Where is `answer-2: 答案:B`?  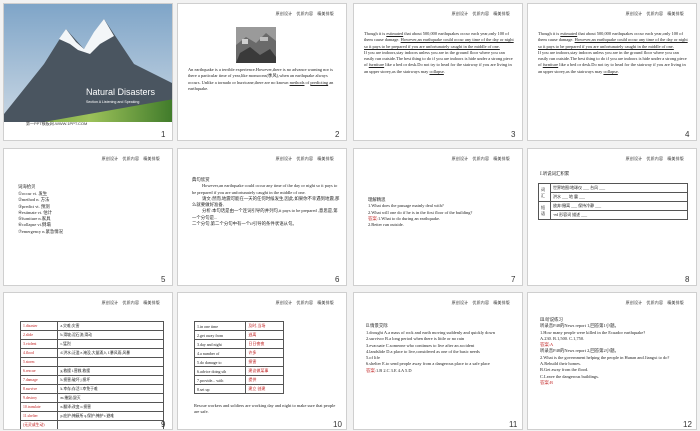
answer-2: 答案:B is located at coordinates (546, 382).